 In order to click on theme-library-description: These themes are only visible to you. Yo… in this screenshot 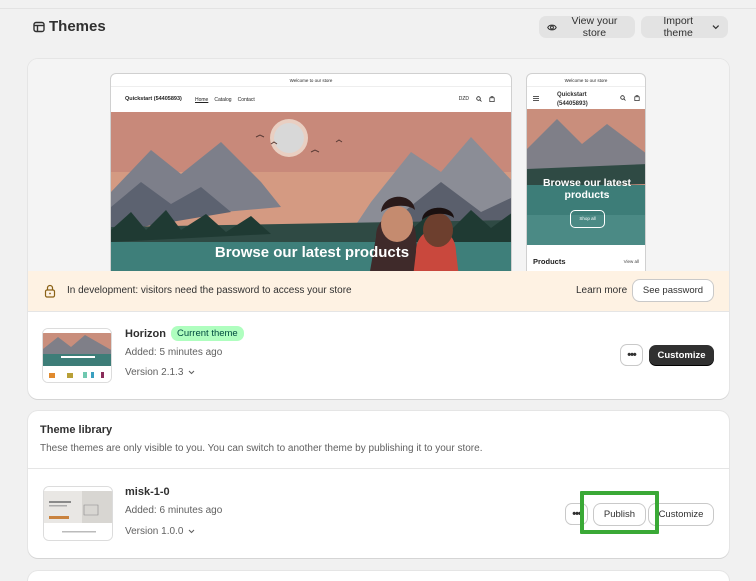, I will do `click(261, 448)`.